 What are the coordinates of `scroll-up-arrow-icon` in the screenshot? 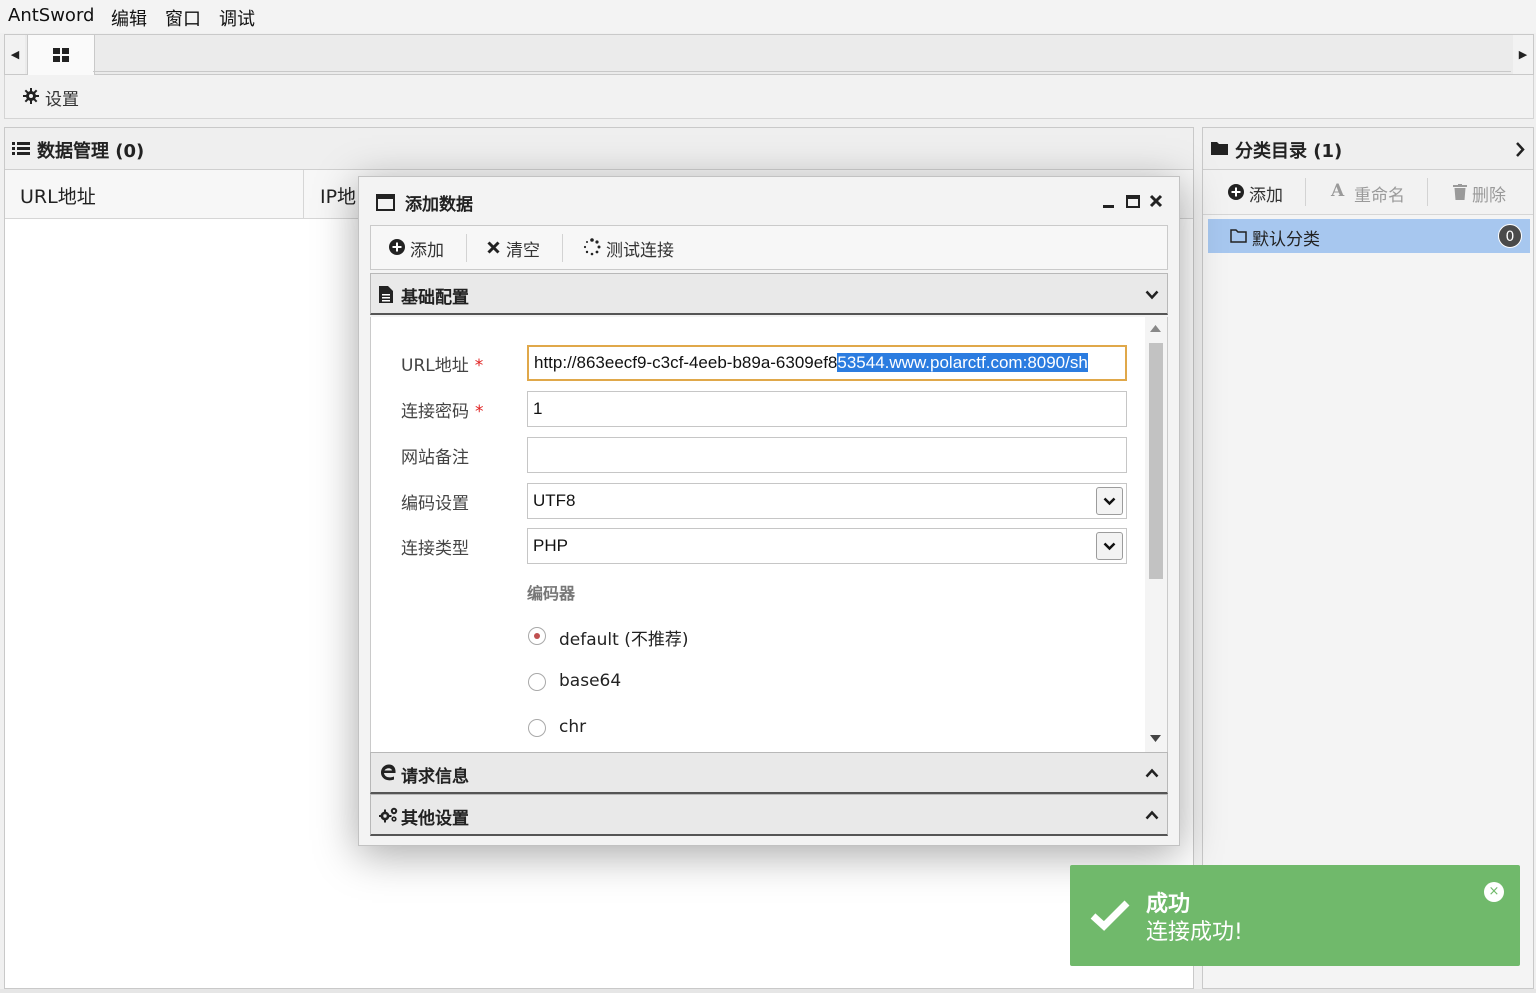 It's located at (1155, 328).